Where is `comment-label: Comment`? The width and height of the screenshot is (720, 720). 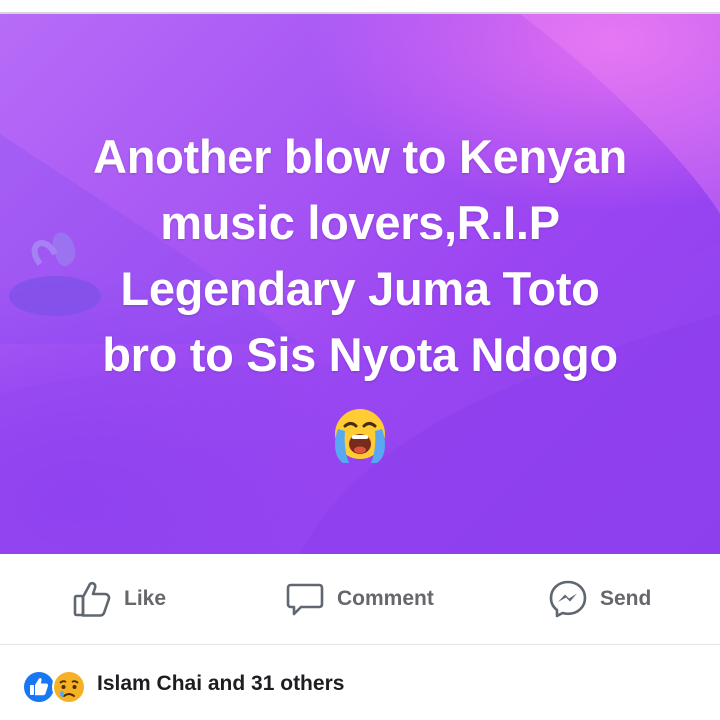
comment-label: Comment is located at coordinates (385, 598).